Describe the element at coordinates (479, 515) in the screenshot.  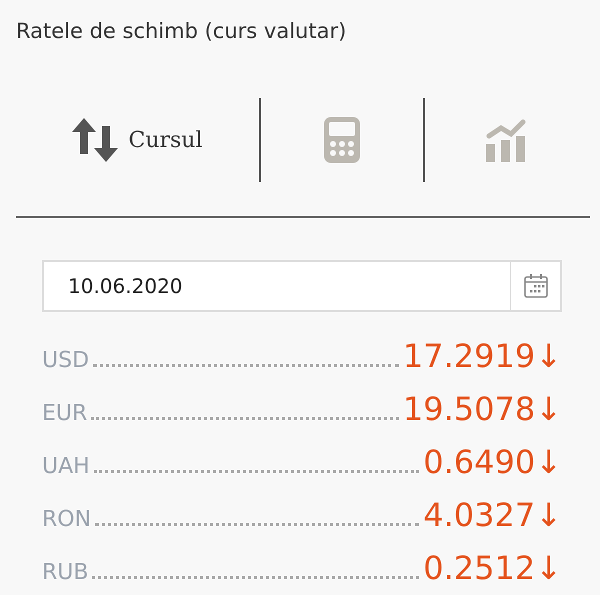
I see `exchange-rate: 4.0327` at that location.